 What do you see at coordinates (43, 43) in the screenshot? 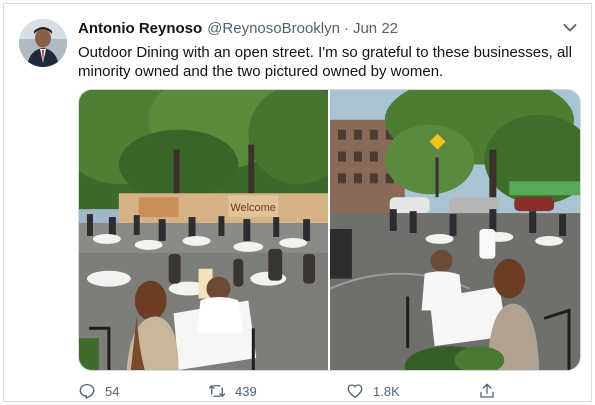
I see `avatar` at bounding box center [43, 43].